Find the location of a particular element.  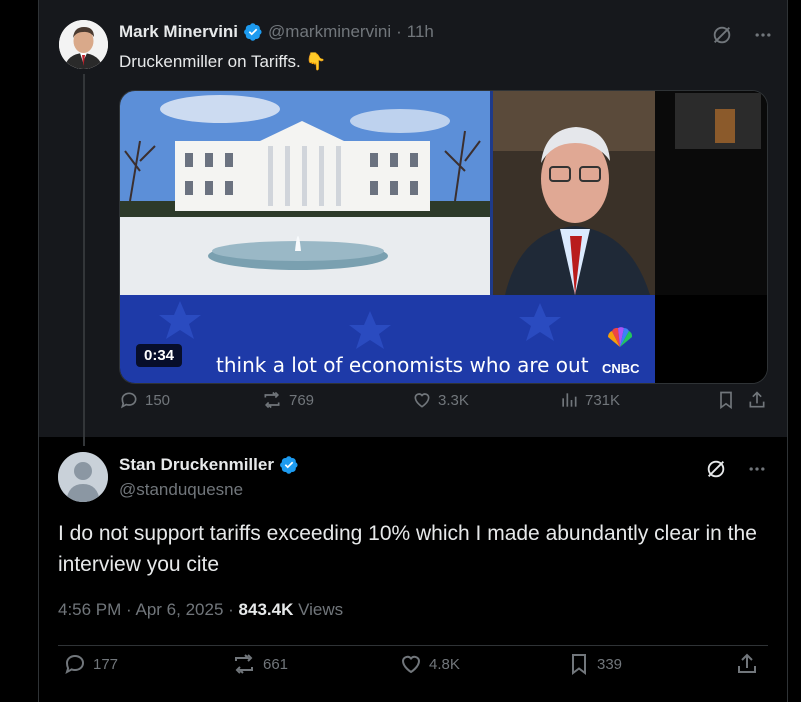

like-count: 4.8K is located at coordinates (444, 664).